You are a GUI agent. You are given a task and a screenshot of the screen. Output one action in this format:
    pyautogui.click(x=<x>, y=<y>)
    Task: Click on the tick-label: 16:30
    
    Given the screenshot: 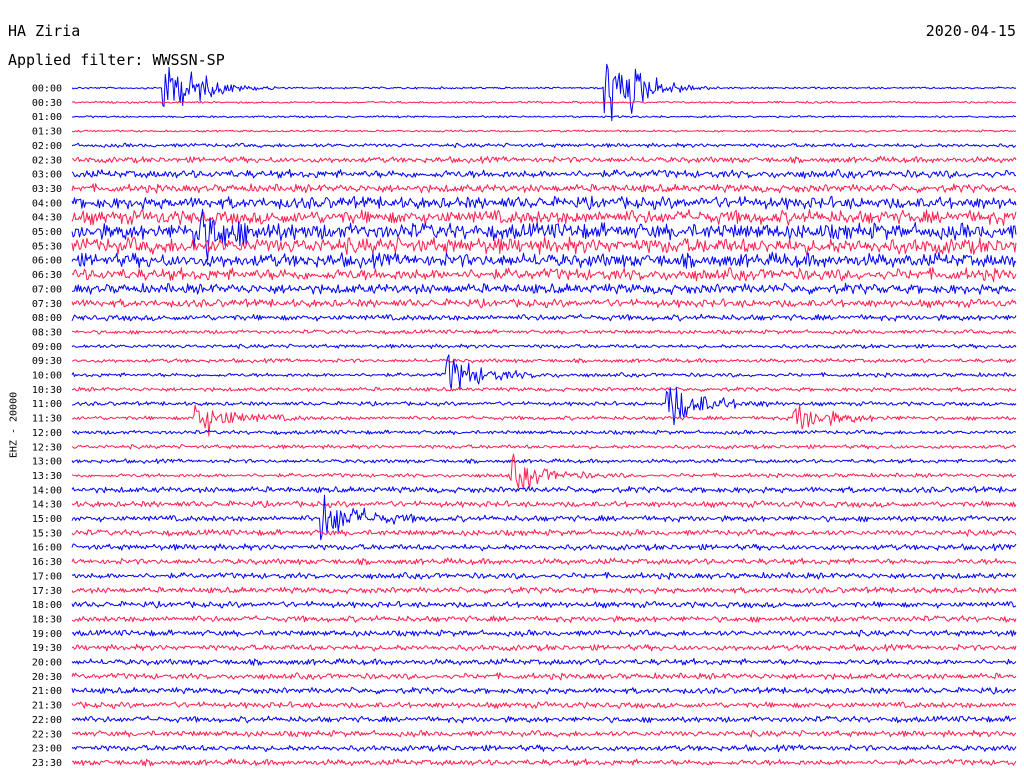 What is the action you would take?
    pyautogui.click(x=47, y=562)
    